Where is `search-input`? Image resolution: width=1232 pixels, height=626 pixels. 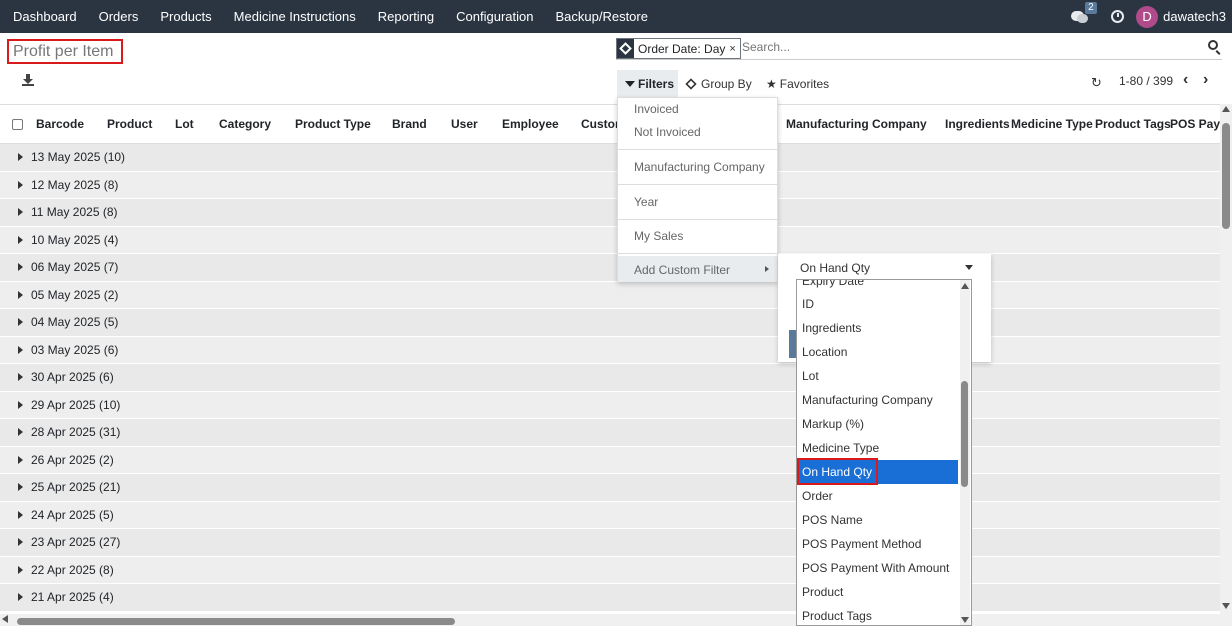 search-input is located at coordinates (957, 47).